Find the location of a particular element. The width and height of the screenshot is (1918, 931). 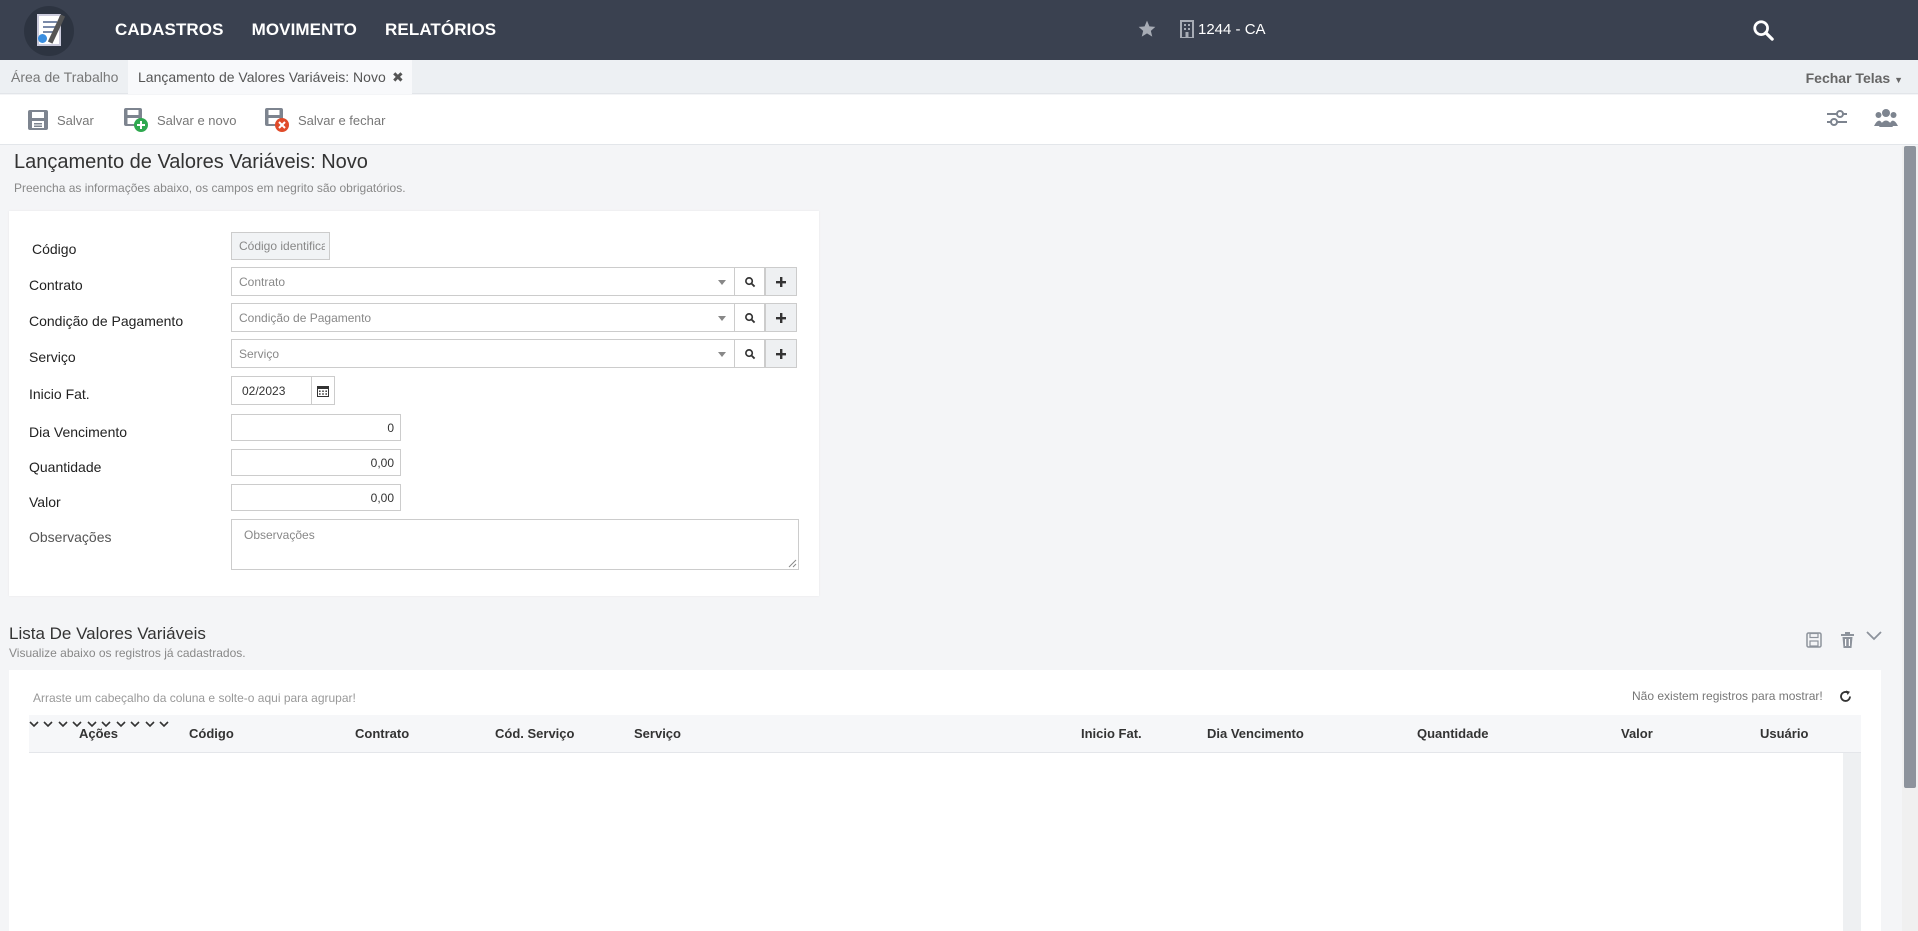

servico-search-button is located at coordinates (749, 353).